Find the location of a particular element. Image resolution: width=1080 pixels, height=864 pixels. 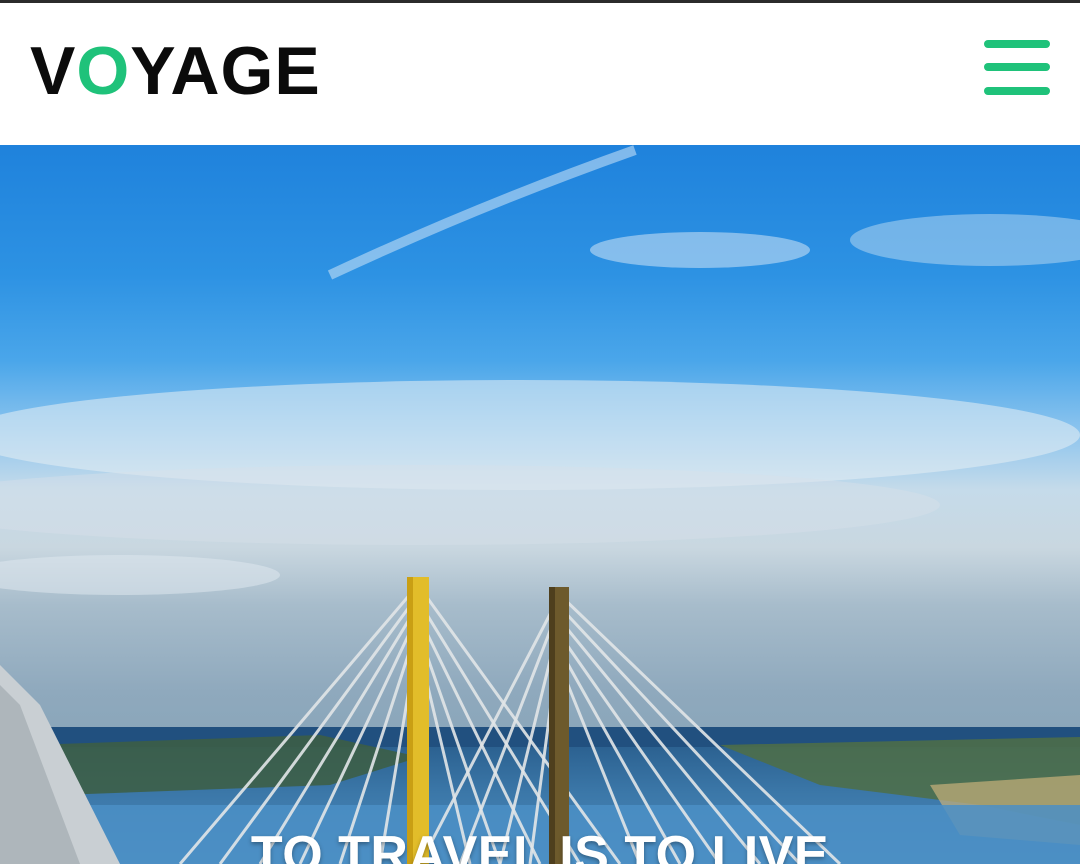

logo-letter-v: V is located at coordinates (53, 71).